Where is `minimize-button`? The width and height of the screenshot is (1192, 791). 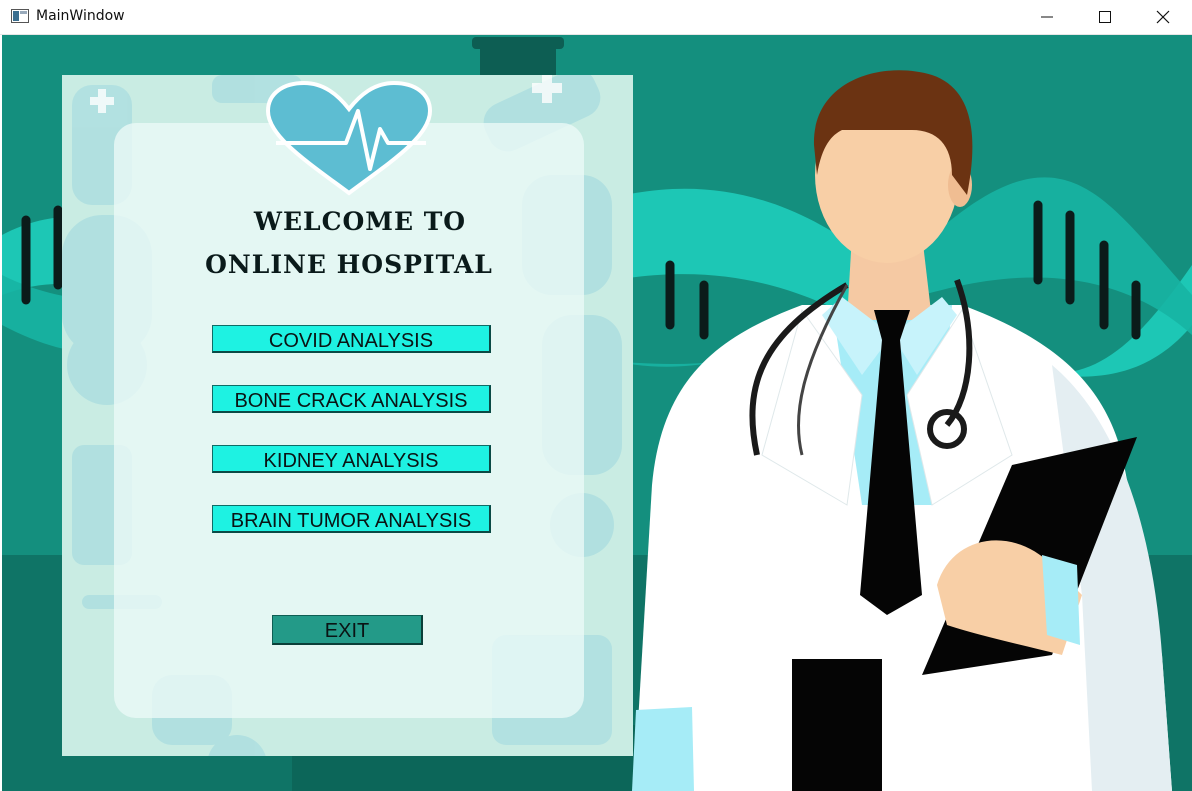
minimize-button is located at coordinates (1047, 17).